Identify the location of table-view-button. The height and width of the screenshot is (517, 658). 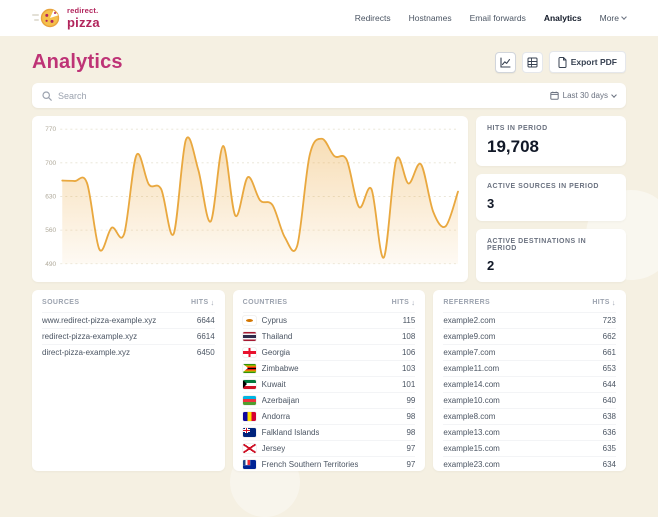
(532, 62).